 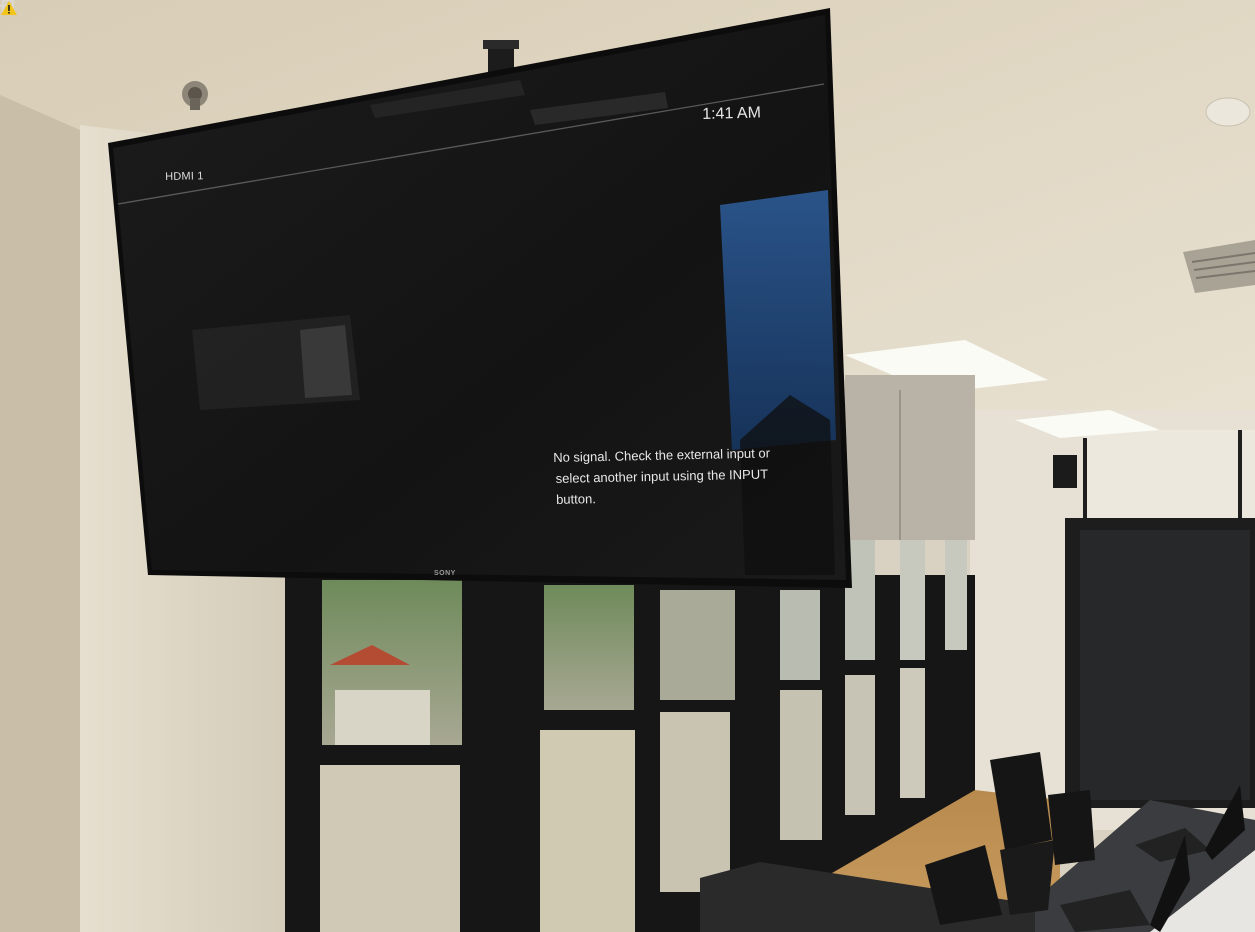 What do you see at coordinates (1170, 475) in the screenshot?
I see `right-wall-upper` at bounding box center [1170, 475].